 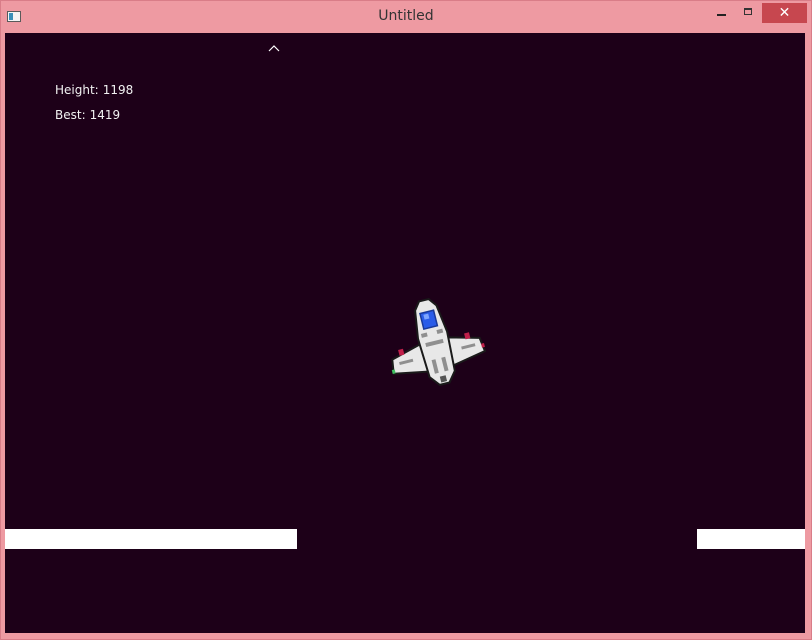 What do you see at coordinates (118, 90) in the screenshot?
I see `height-value: 1198` at bounding box center [118, 90].